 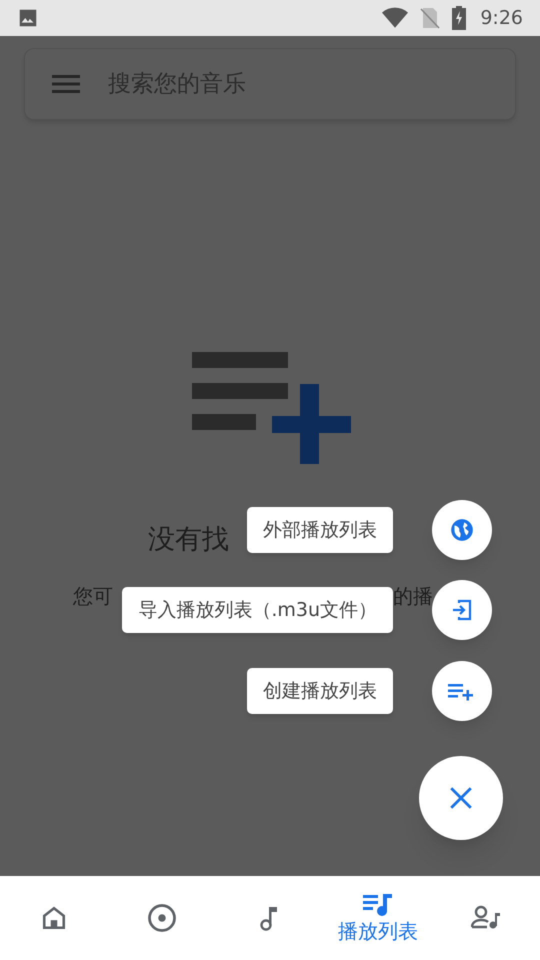 What do you see at coordinates (459, 18) in the screenshot?
I see `battery-charging-icon` at bounding box center [459, 18].